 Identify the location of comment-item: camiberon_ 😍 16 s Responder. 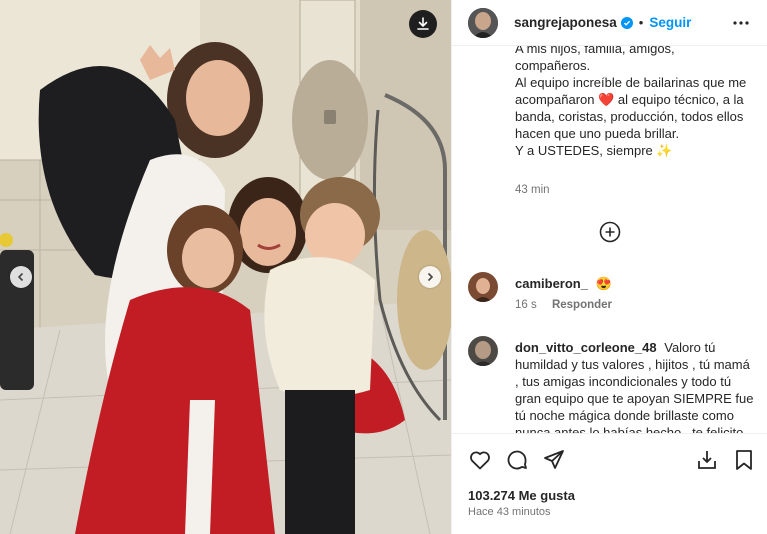
(613, 292).